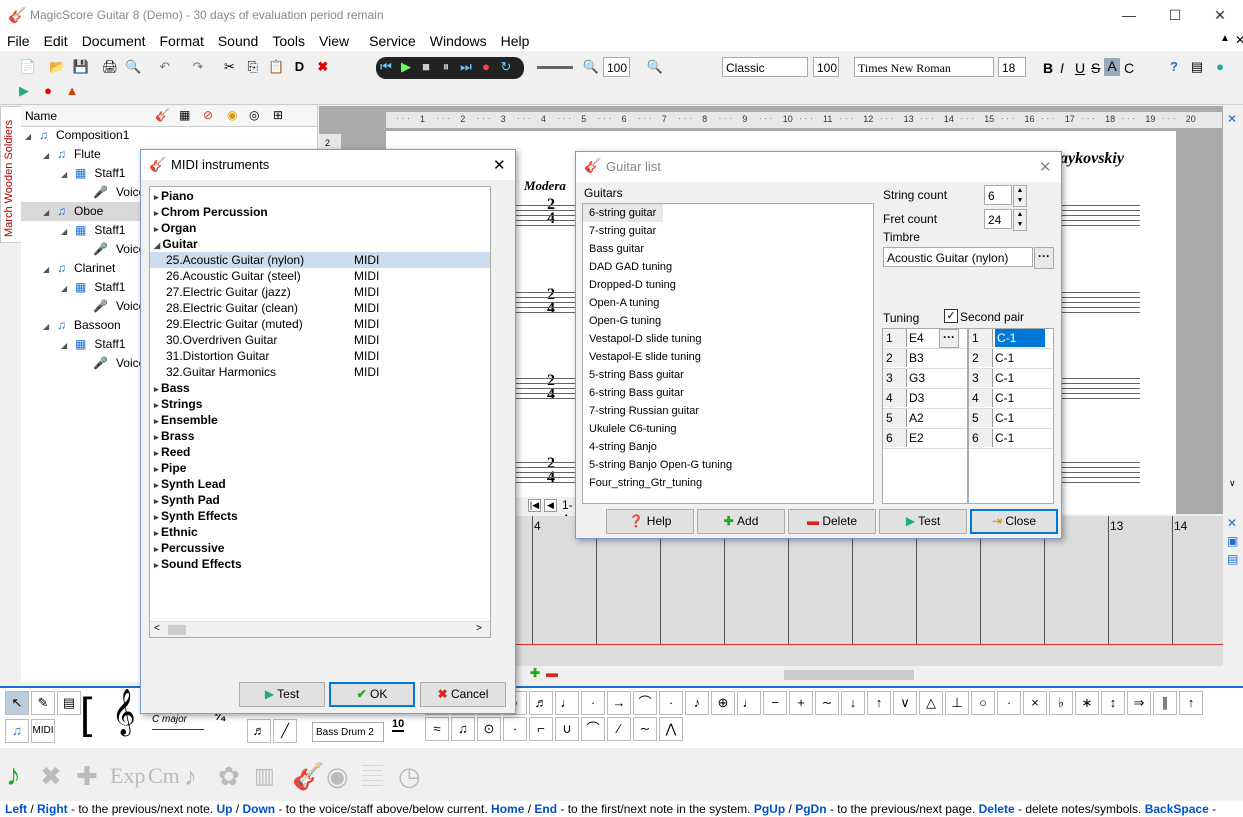 The image size is (1243, 817). I want to click on add-track-icon: ✚, so click(535, 673).